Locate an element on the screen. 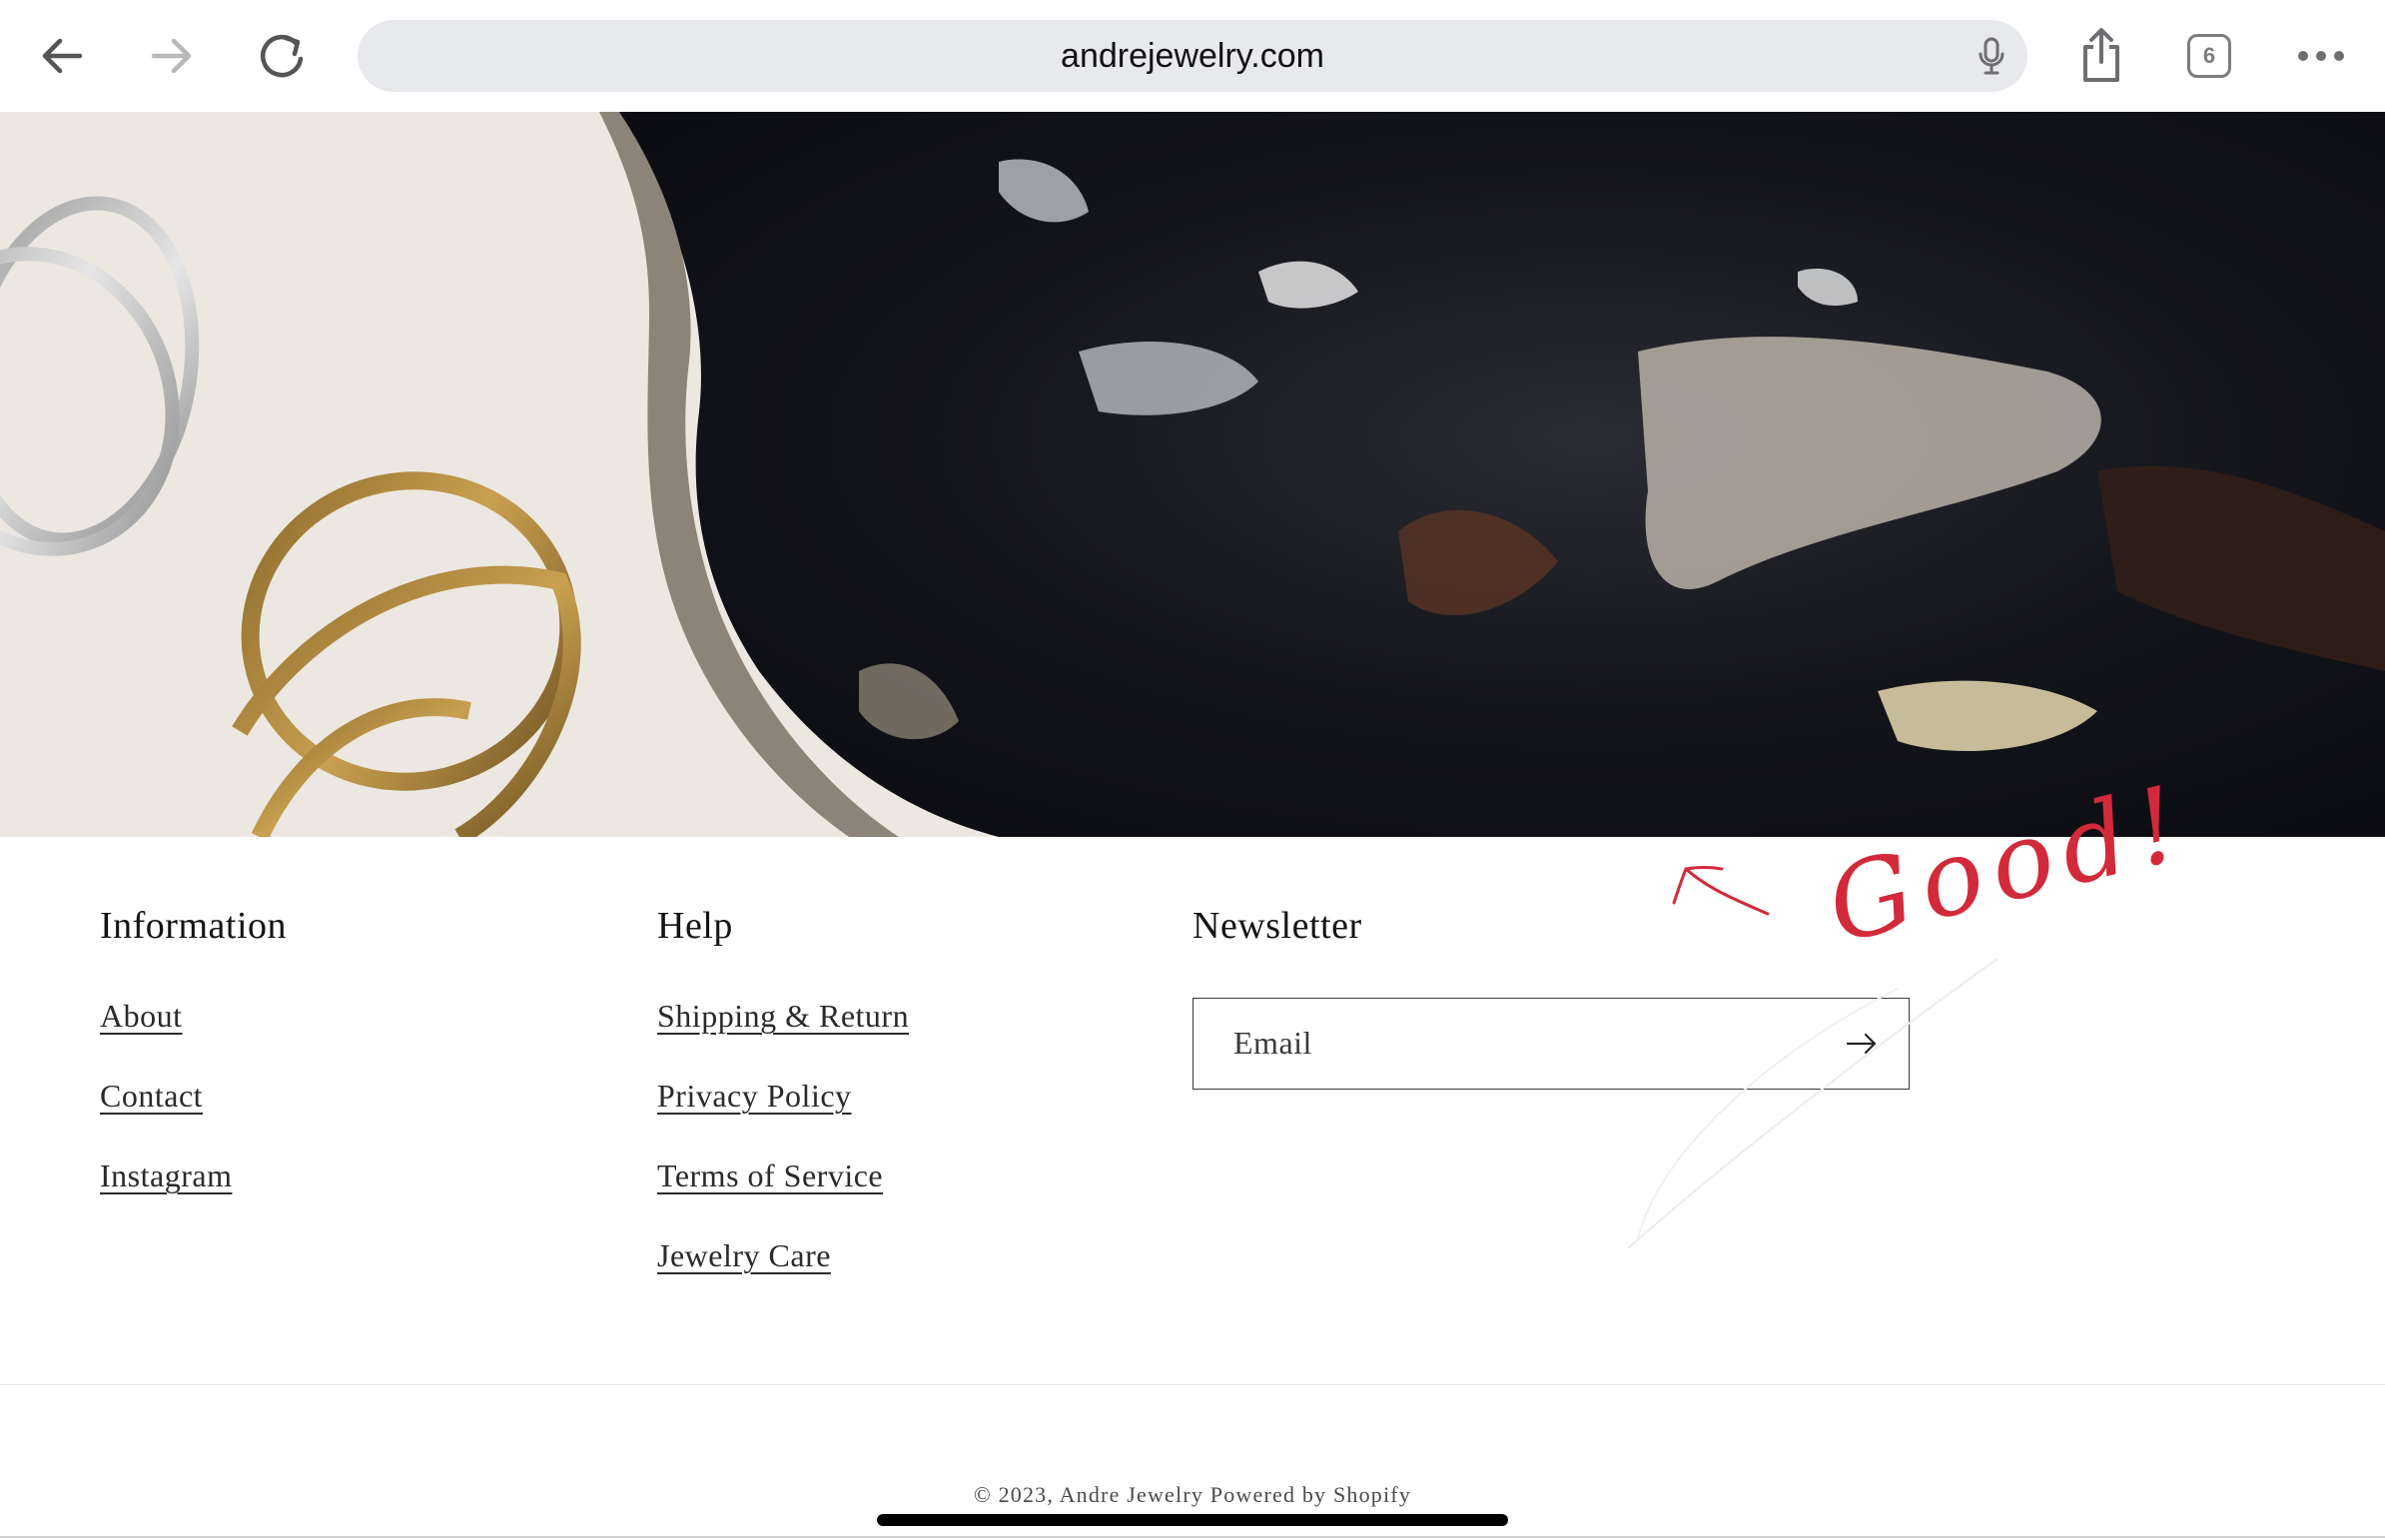  share-icon is located at coordinates (2101, 55).